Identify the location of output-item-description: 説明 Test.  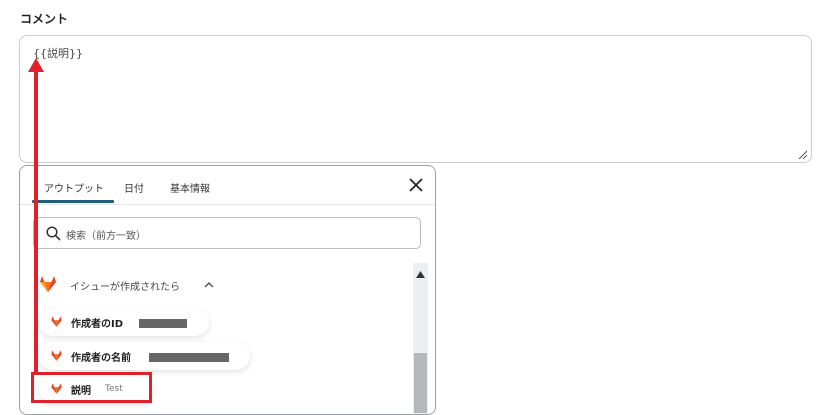
(96, 389).